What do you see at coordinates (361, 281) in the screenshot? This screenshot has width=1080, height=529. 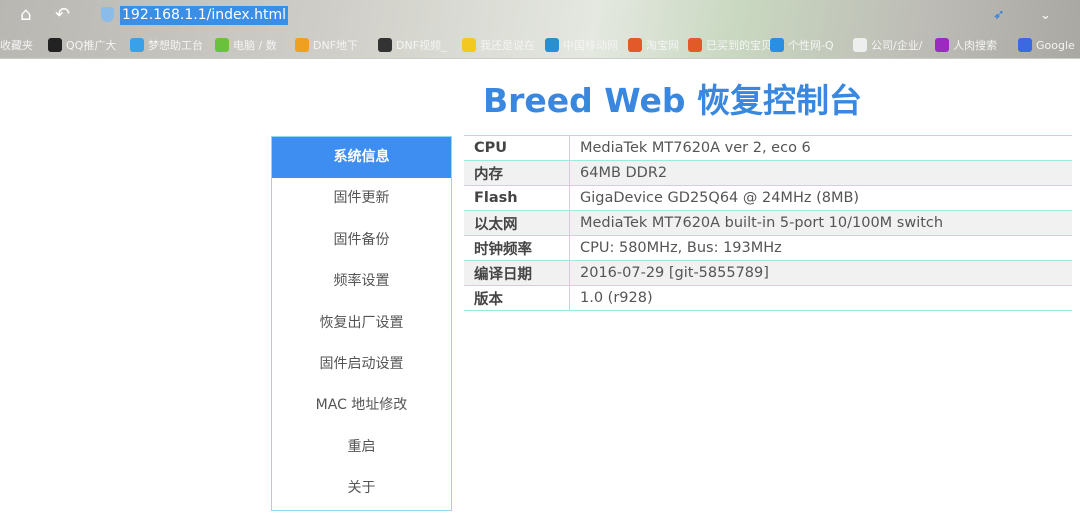 I see `sidebar-item: 频率设置` at bounding box center [361, 281].